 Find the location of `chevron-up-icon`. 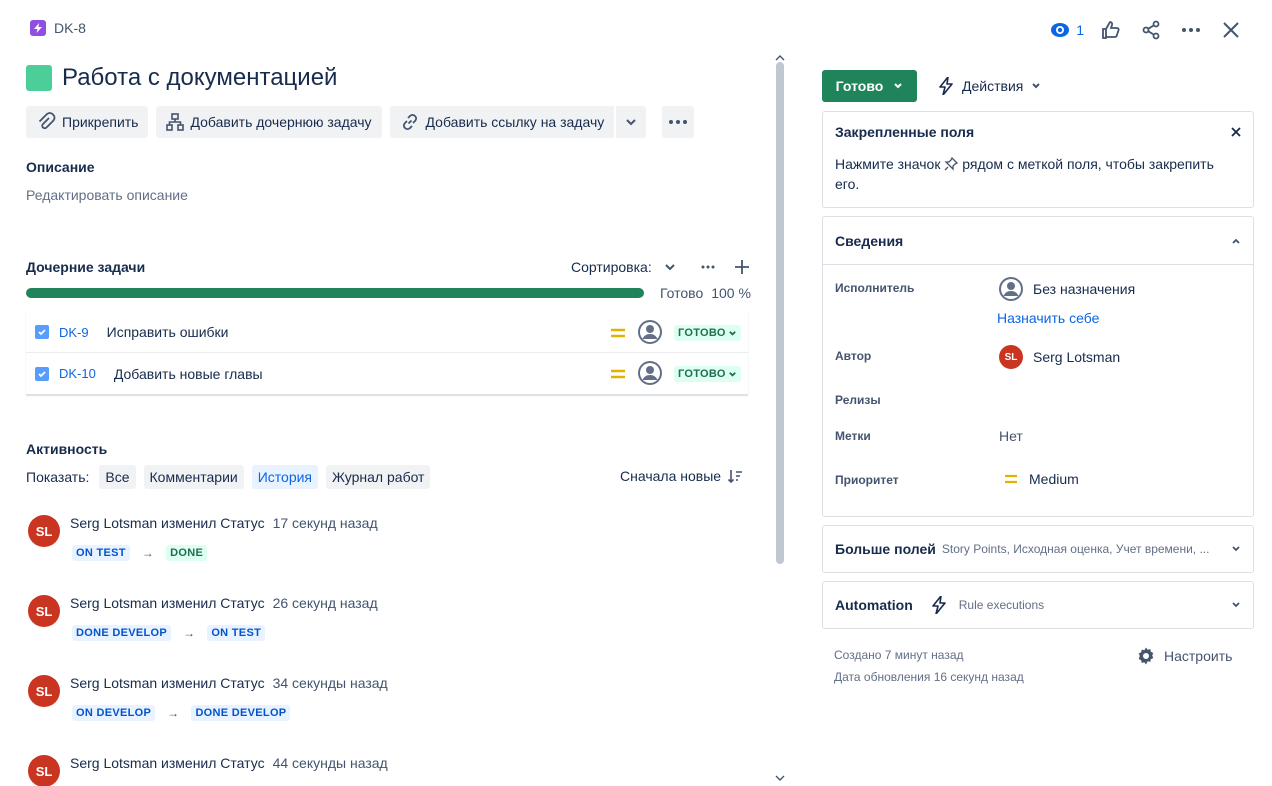

chevron-up-icon is located at coordinates (1236, 241).